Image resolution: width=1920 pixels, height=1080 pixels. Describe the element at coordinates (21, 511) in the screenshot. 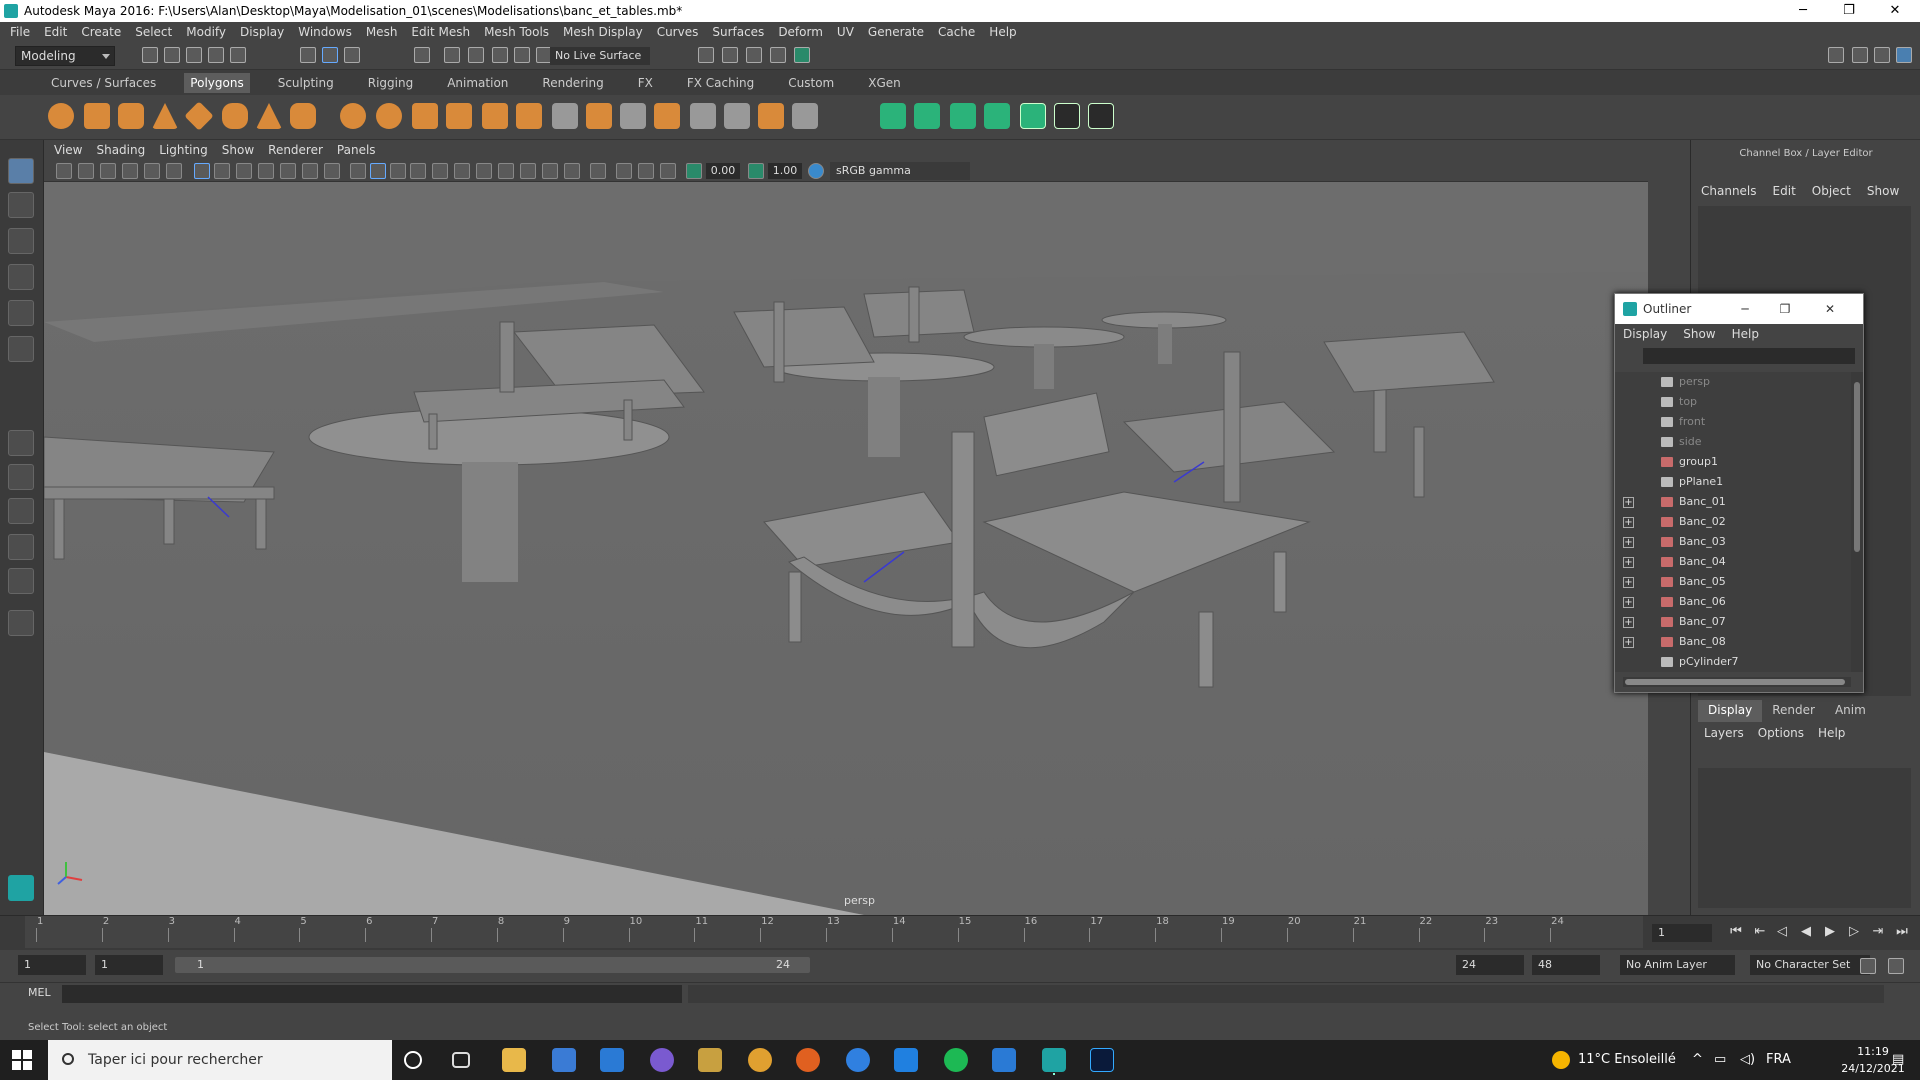

I see `side-by-side-icon` at that location.